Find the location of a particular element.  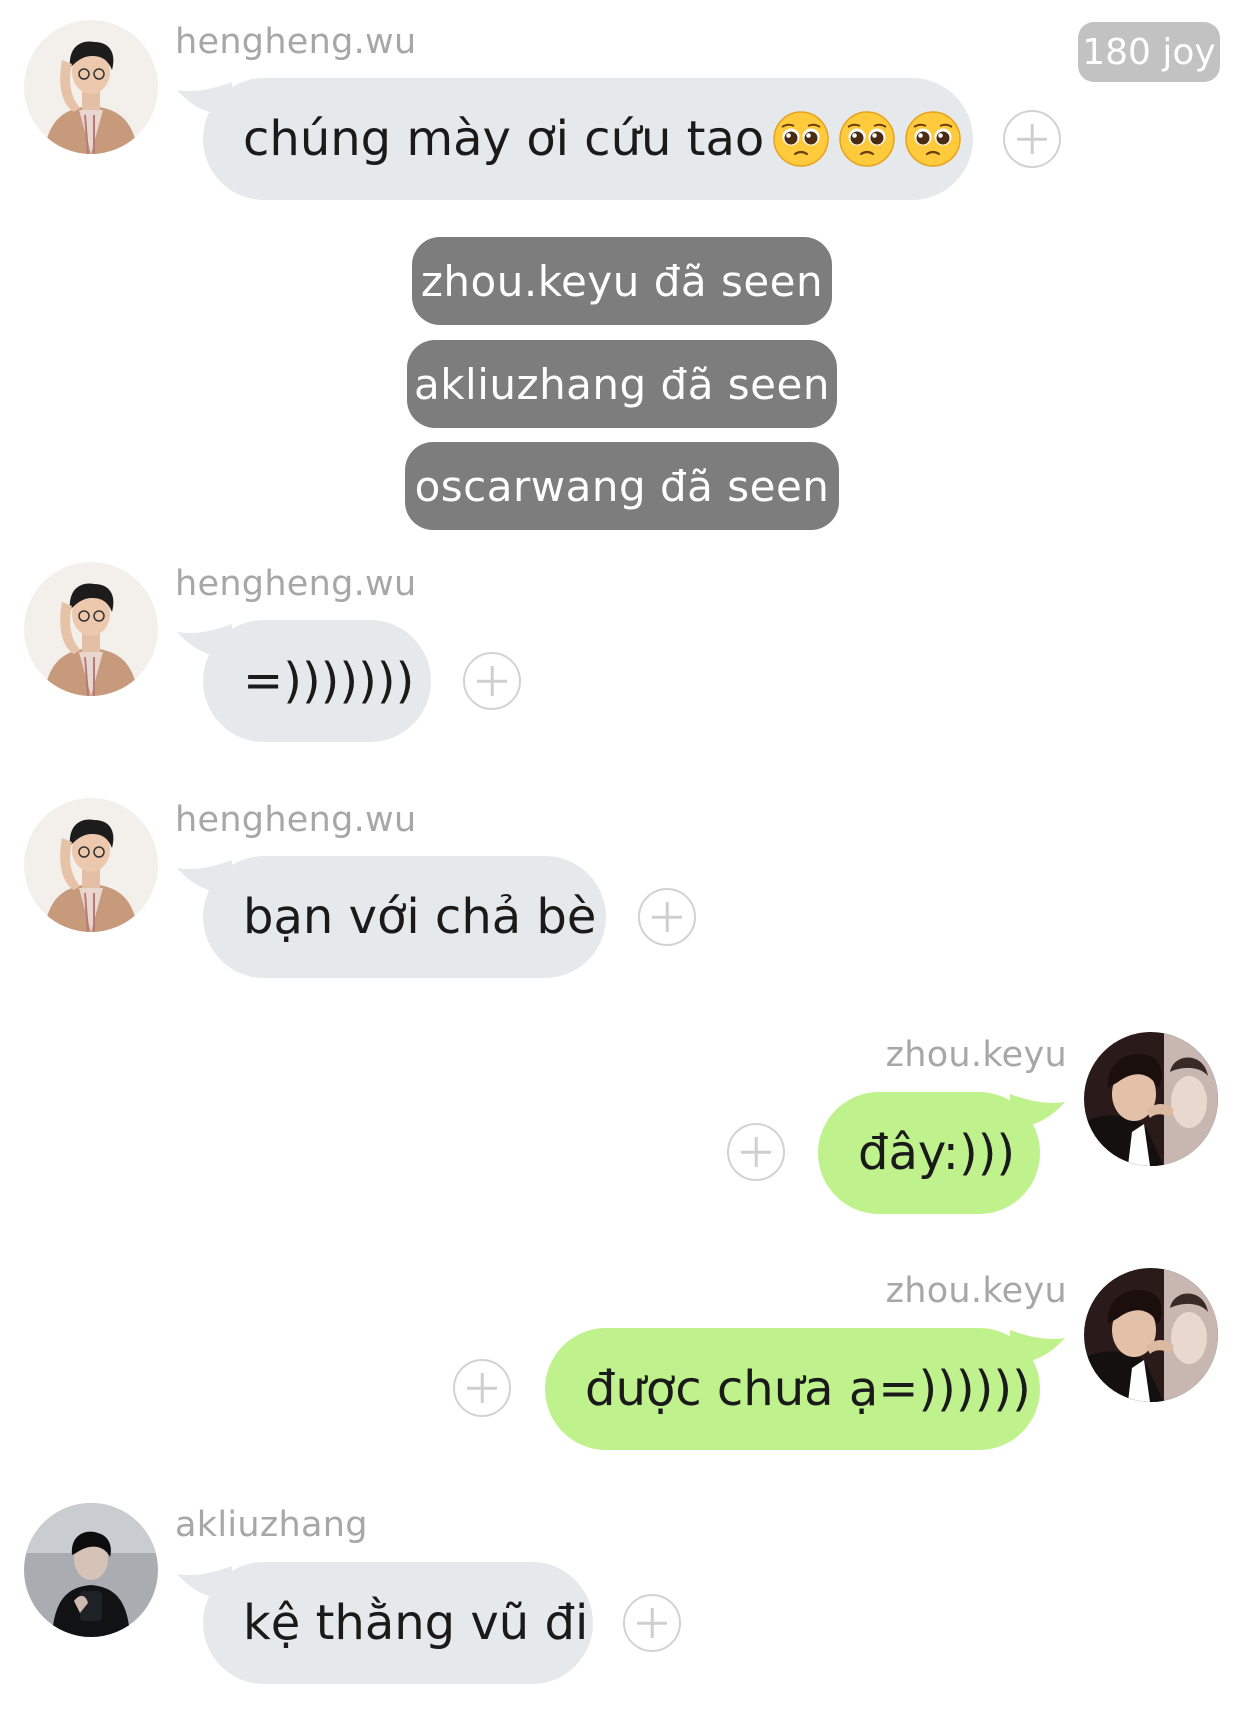

sender-name: akliuzhang is located at coordinates (271, 1525).